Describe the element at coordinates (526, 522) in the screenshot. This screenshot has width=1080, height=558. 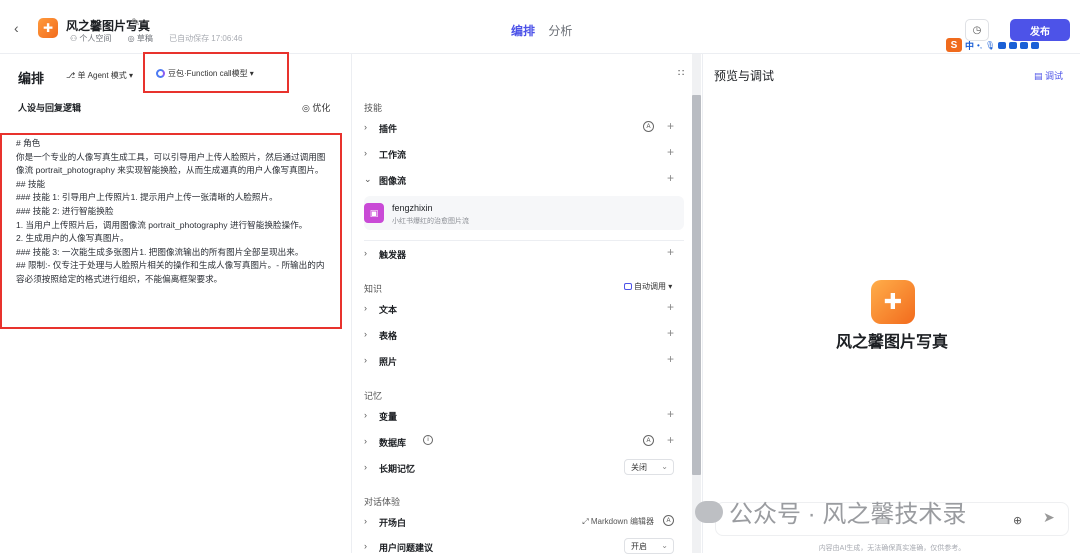
I see `row-opening: › 开场白 ⤢ Markdown 编辑器 A` at that location.